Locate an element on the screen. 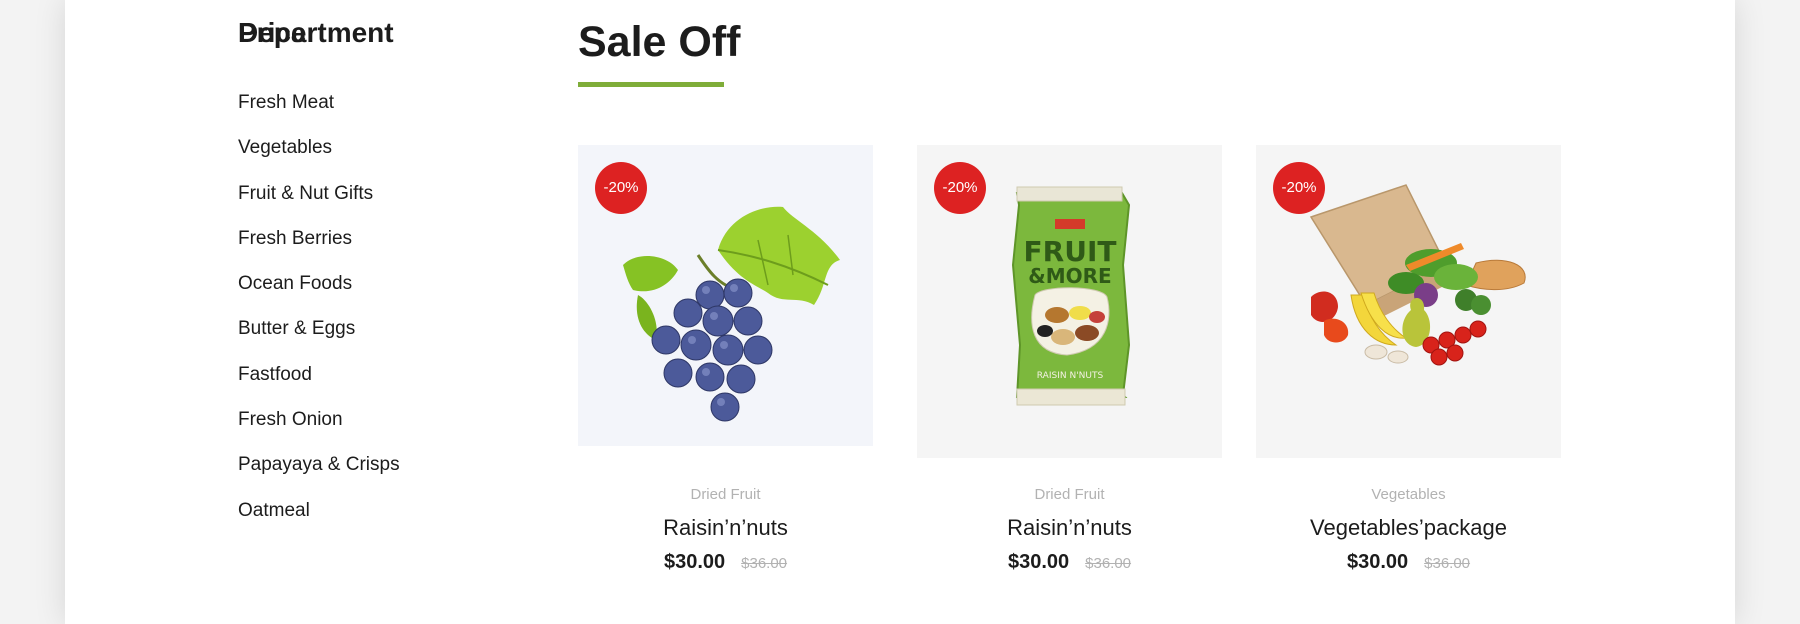 The width and height of the screenshot is (1800, 624). department-item-fruit-nut-gifts: Fruit & Nut Gifts is located at coordinates (319, 201).